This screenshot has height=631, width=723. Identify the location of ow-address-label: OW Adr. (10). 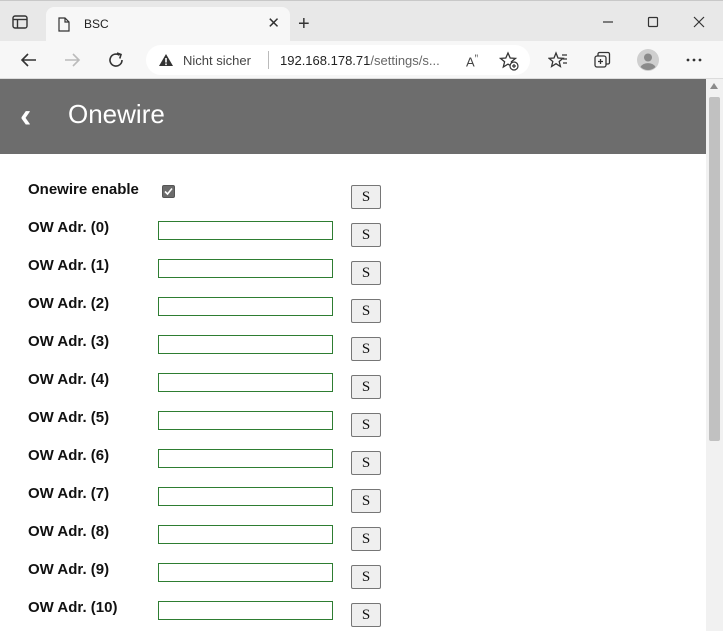
(73, 607).